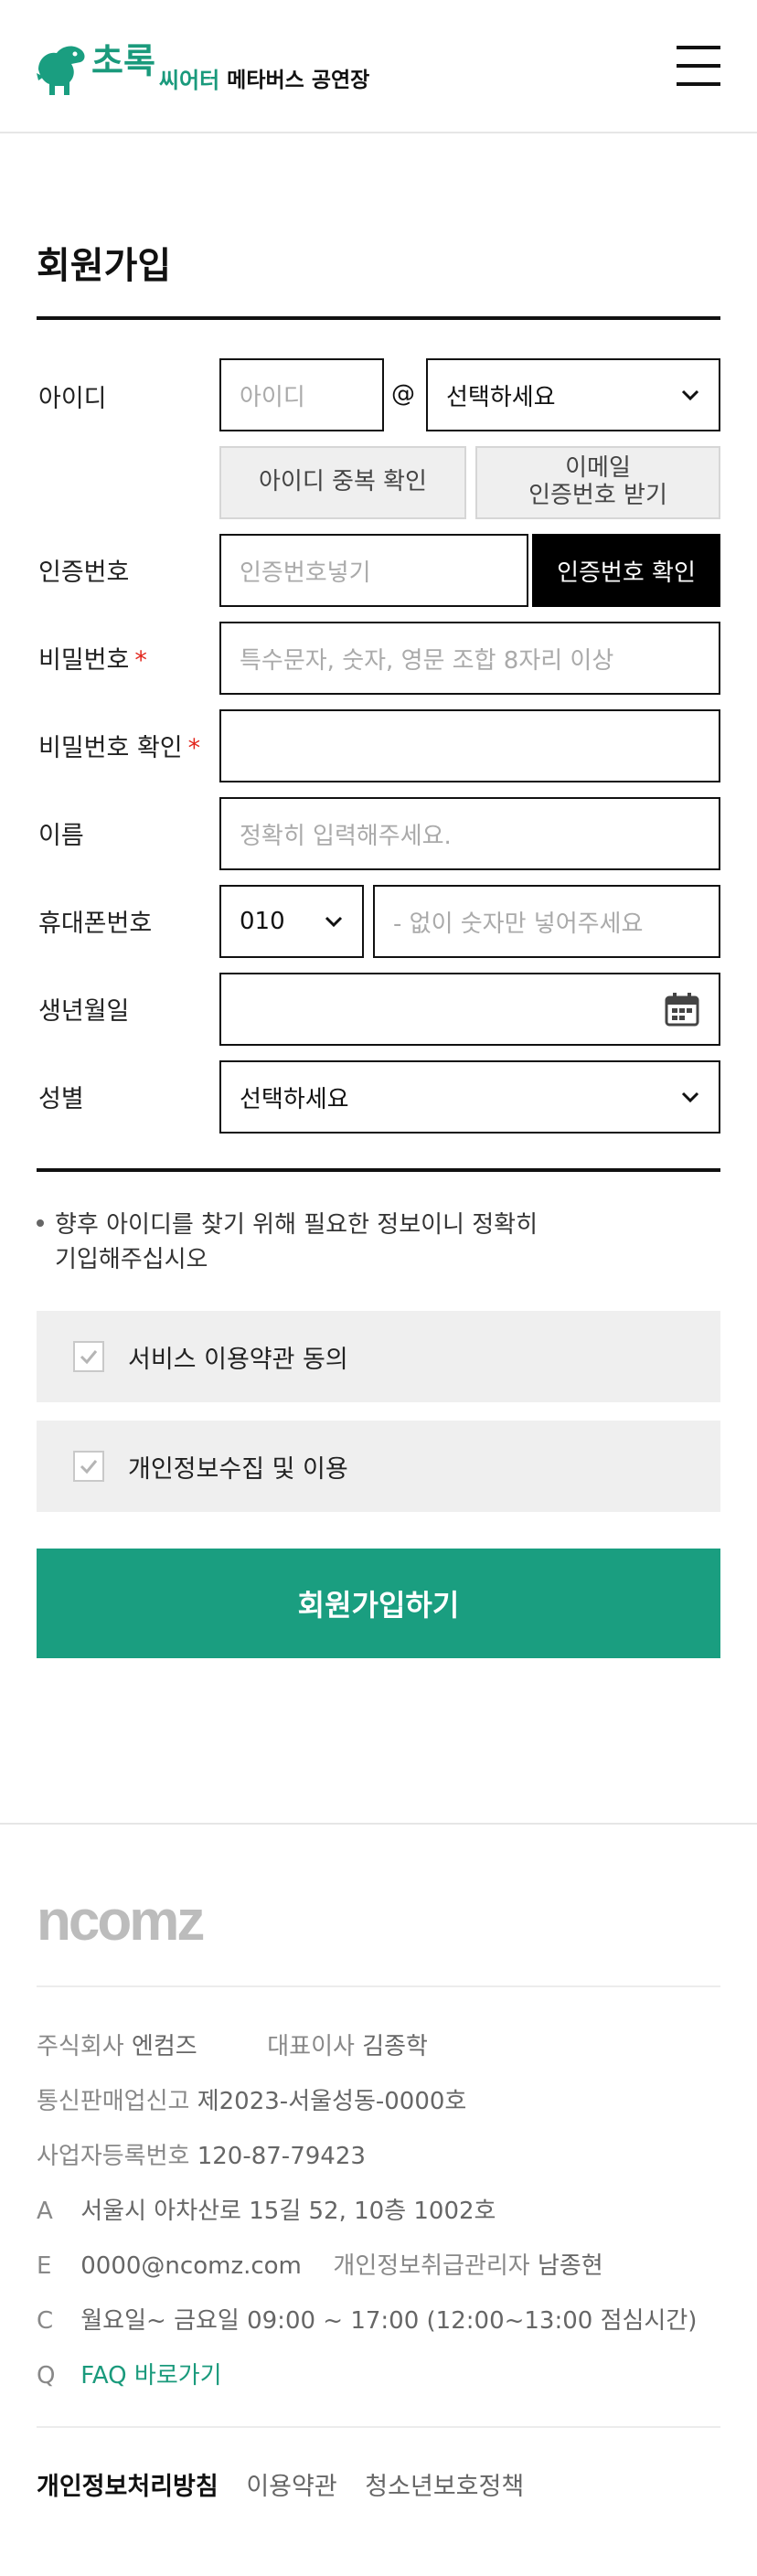  I want to click on gender-select-value: 선택하세요, so click(294, 1099).